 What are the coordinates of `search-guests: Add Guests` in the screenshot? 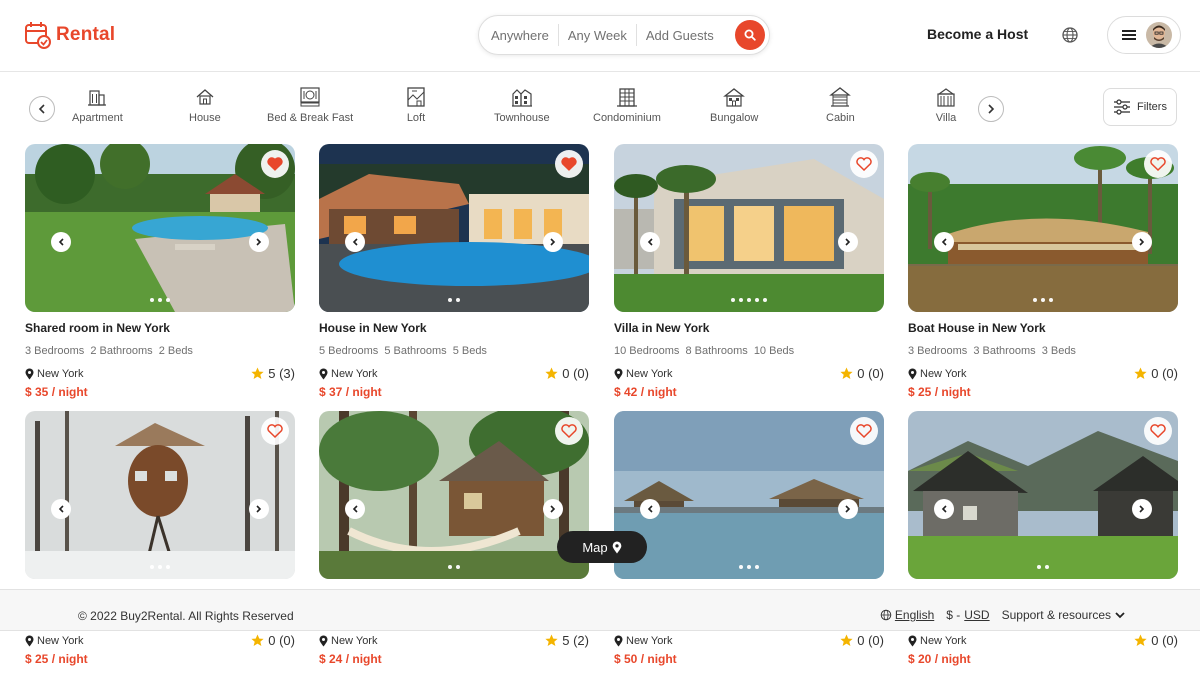 It's located at (679, 35).